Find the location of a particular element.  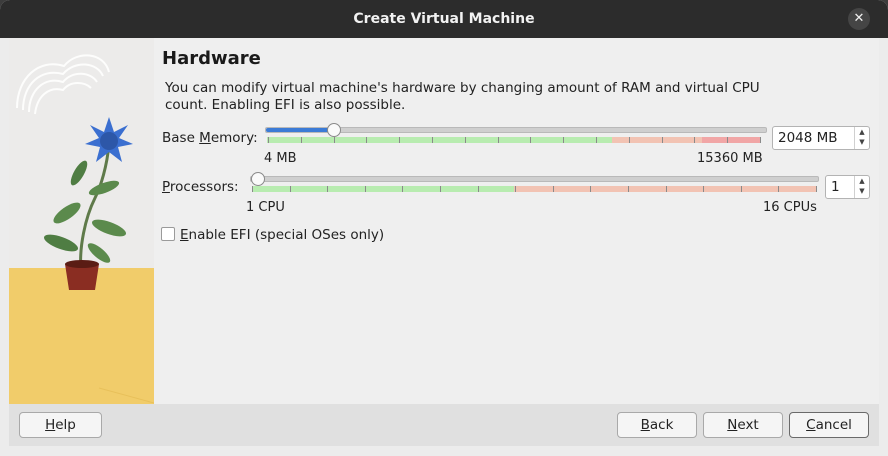

memory-band-bad is located at coordinates (731, 140).